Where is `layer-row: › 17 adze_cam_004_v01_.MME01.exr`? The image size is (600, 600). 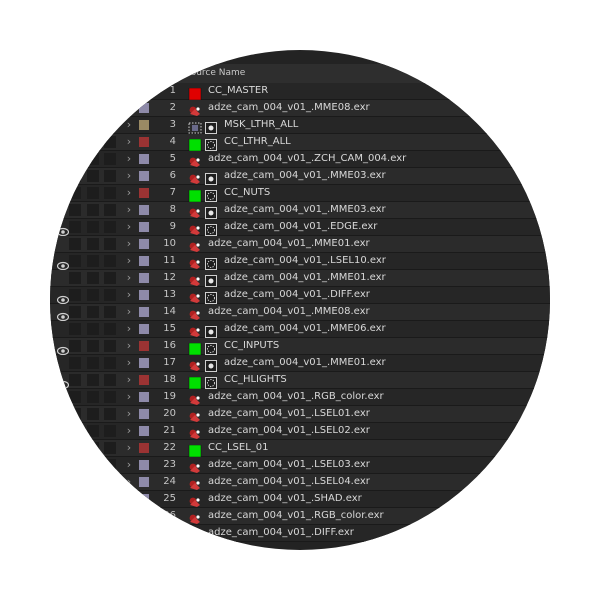
layer-row: › 17 adze_cam_004_v01_.MME01.exr is located at coordinates (300, 363).